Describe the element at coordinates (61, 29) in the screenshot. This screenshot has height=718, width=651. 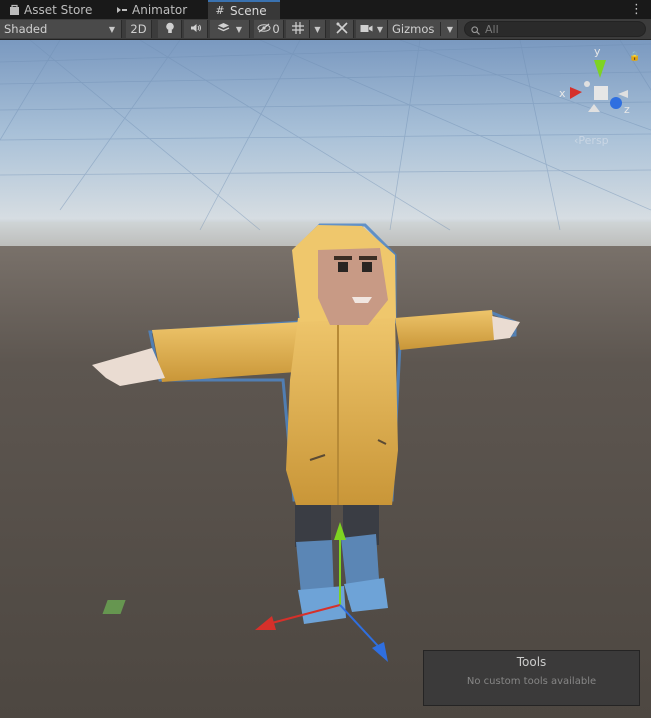
I see `draw-mode-dropdown: Shaded ▼` at that location.